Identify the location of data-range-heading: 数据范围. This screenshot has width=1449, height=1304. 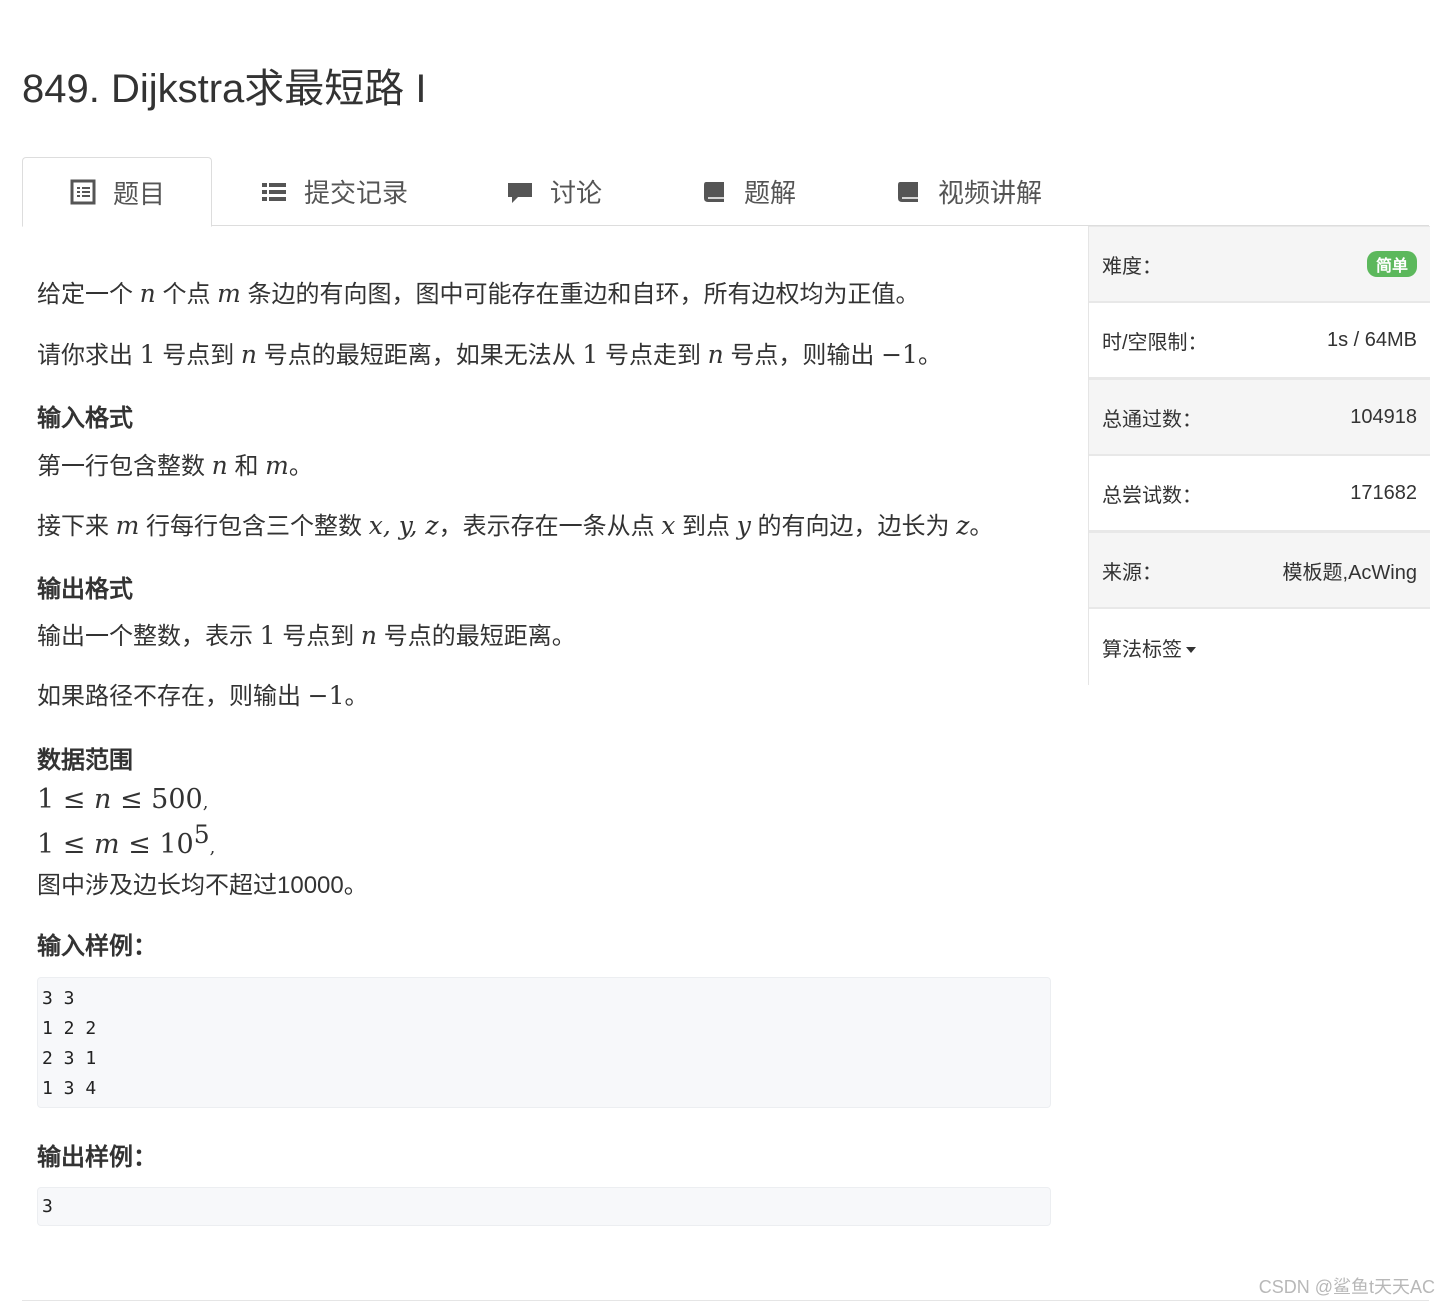
(85, 760).